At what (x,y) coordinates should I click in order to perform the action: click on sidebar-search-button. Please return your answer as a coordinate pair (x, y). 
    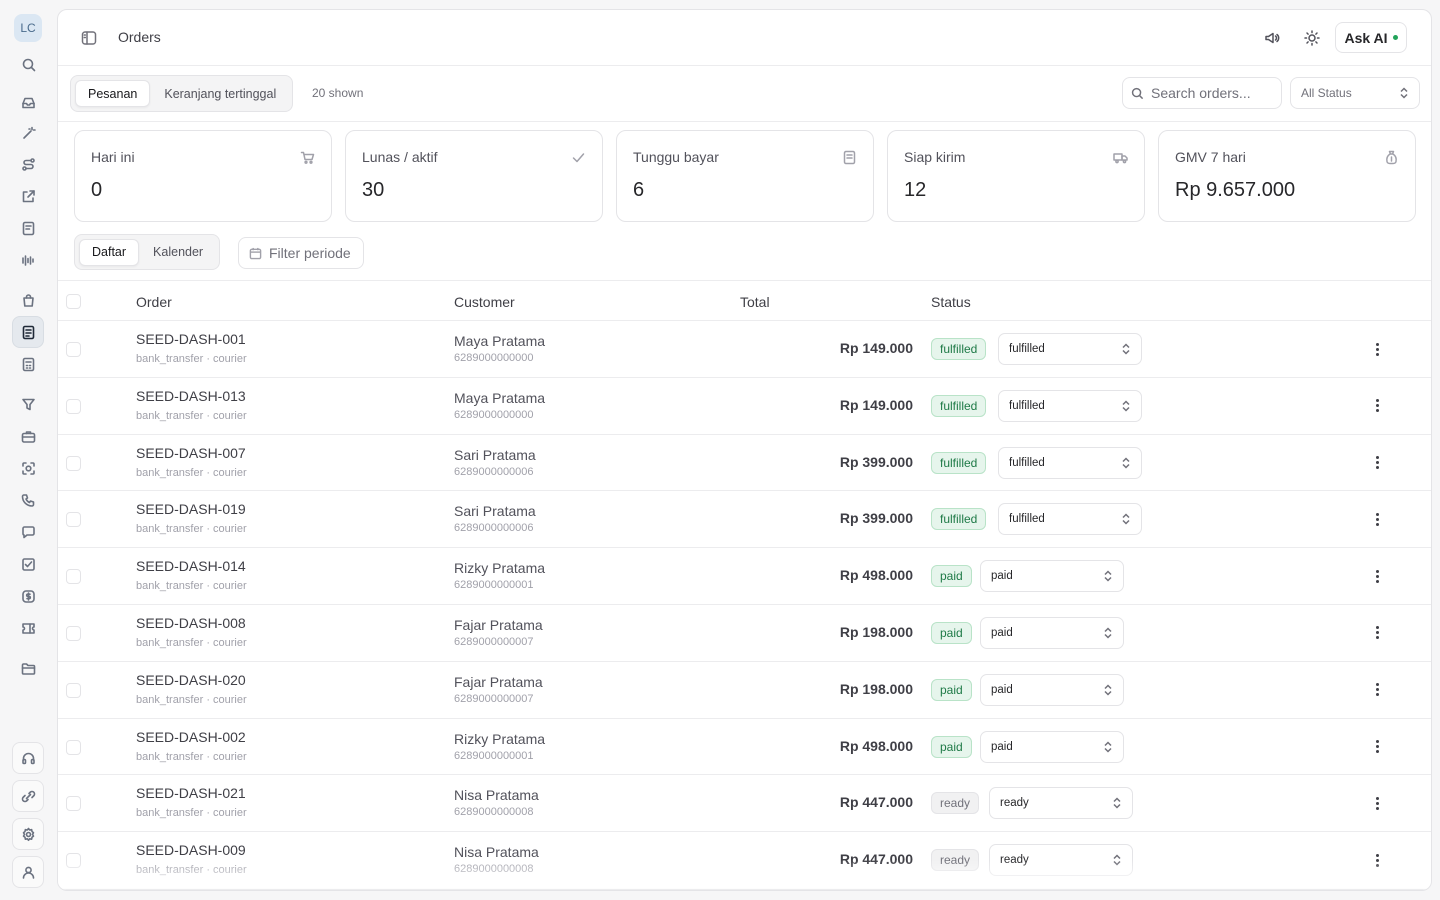
    Looking at the image, I should click on (28, 64).